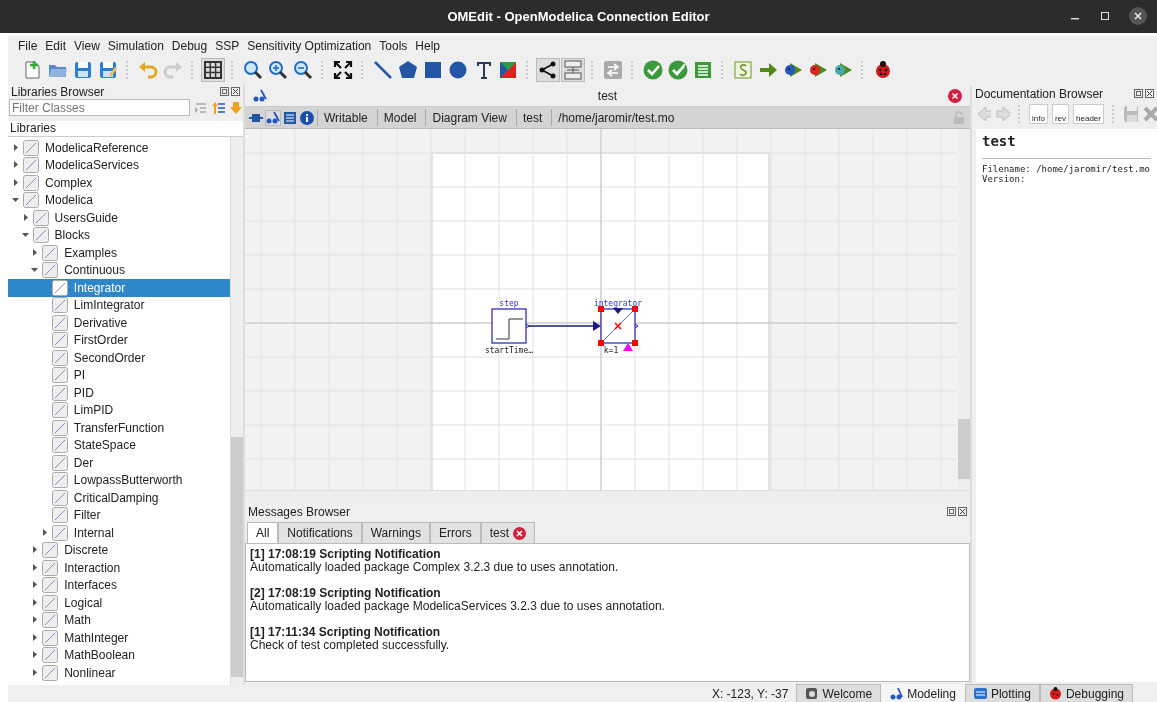  What do you see at coordinates (99, 107) in the screenshot?
I see `filter-field: Filter Classes` at bounding box center [99, 107].